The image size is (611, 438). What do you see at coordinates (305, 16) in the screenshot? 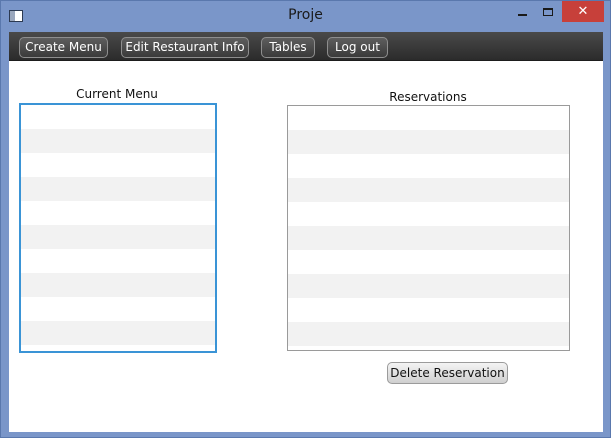
I see `title-bar: Proje ✕` at bounding box center [305, 16].